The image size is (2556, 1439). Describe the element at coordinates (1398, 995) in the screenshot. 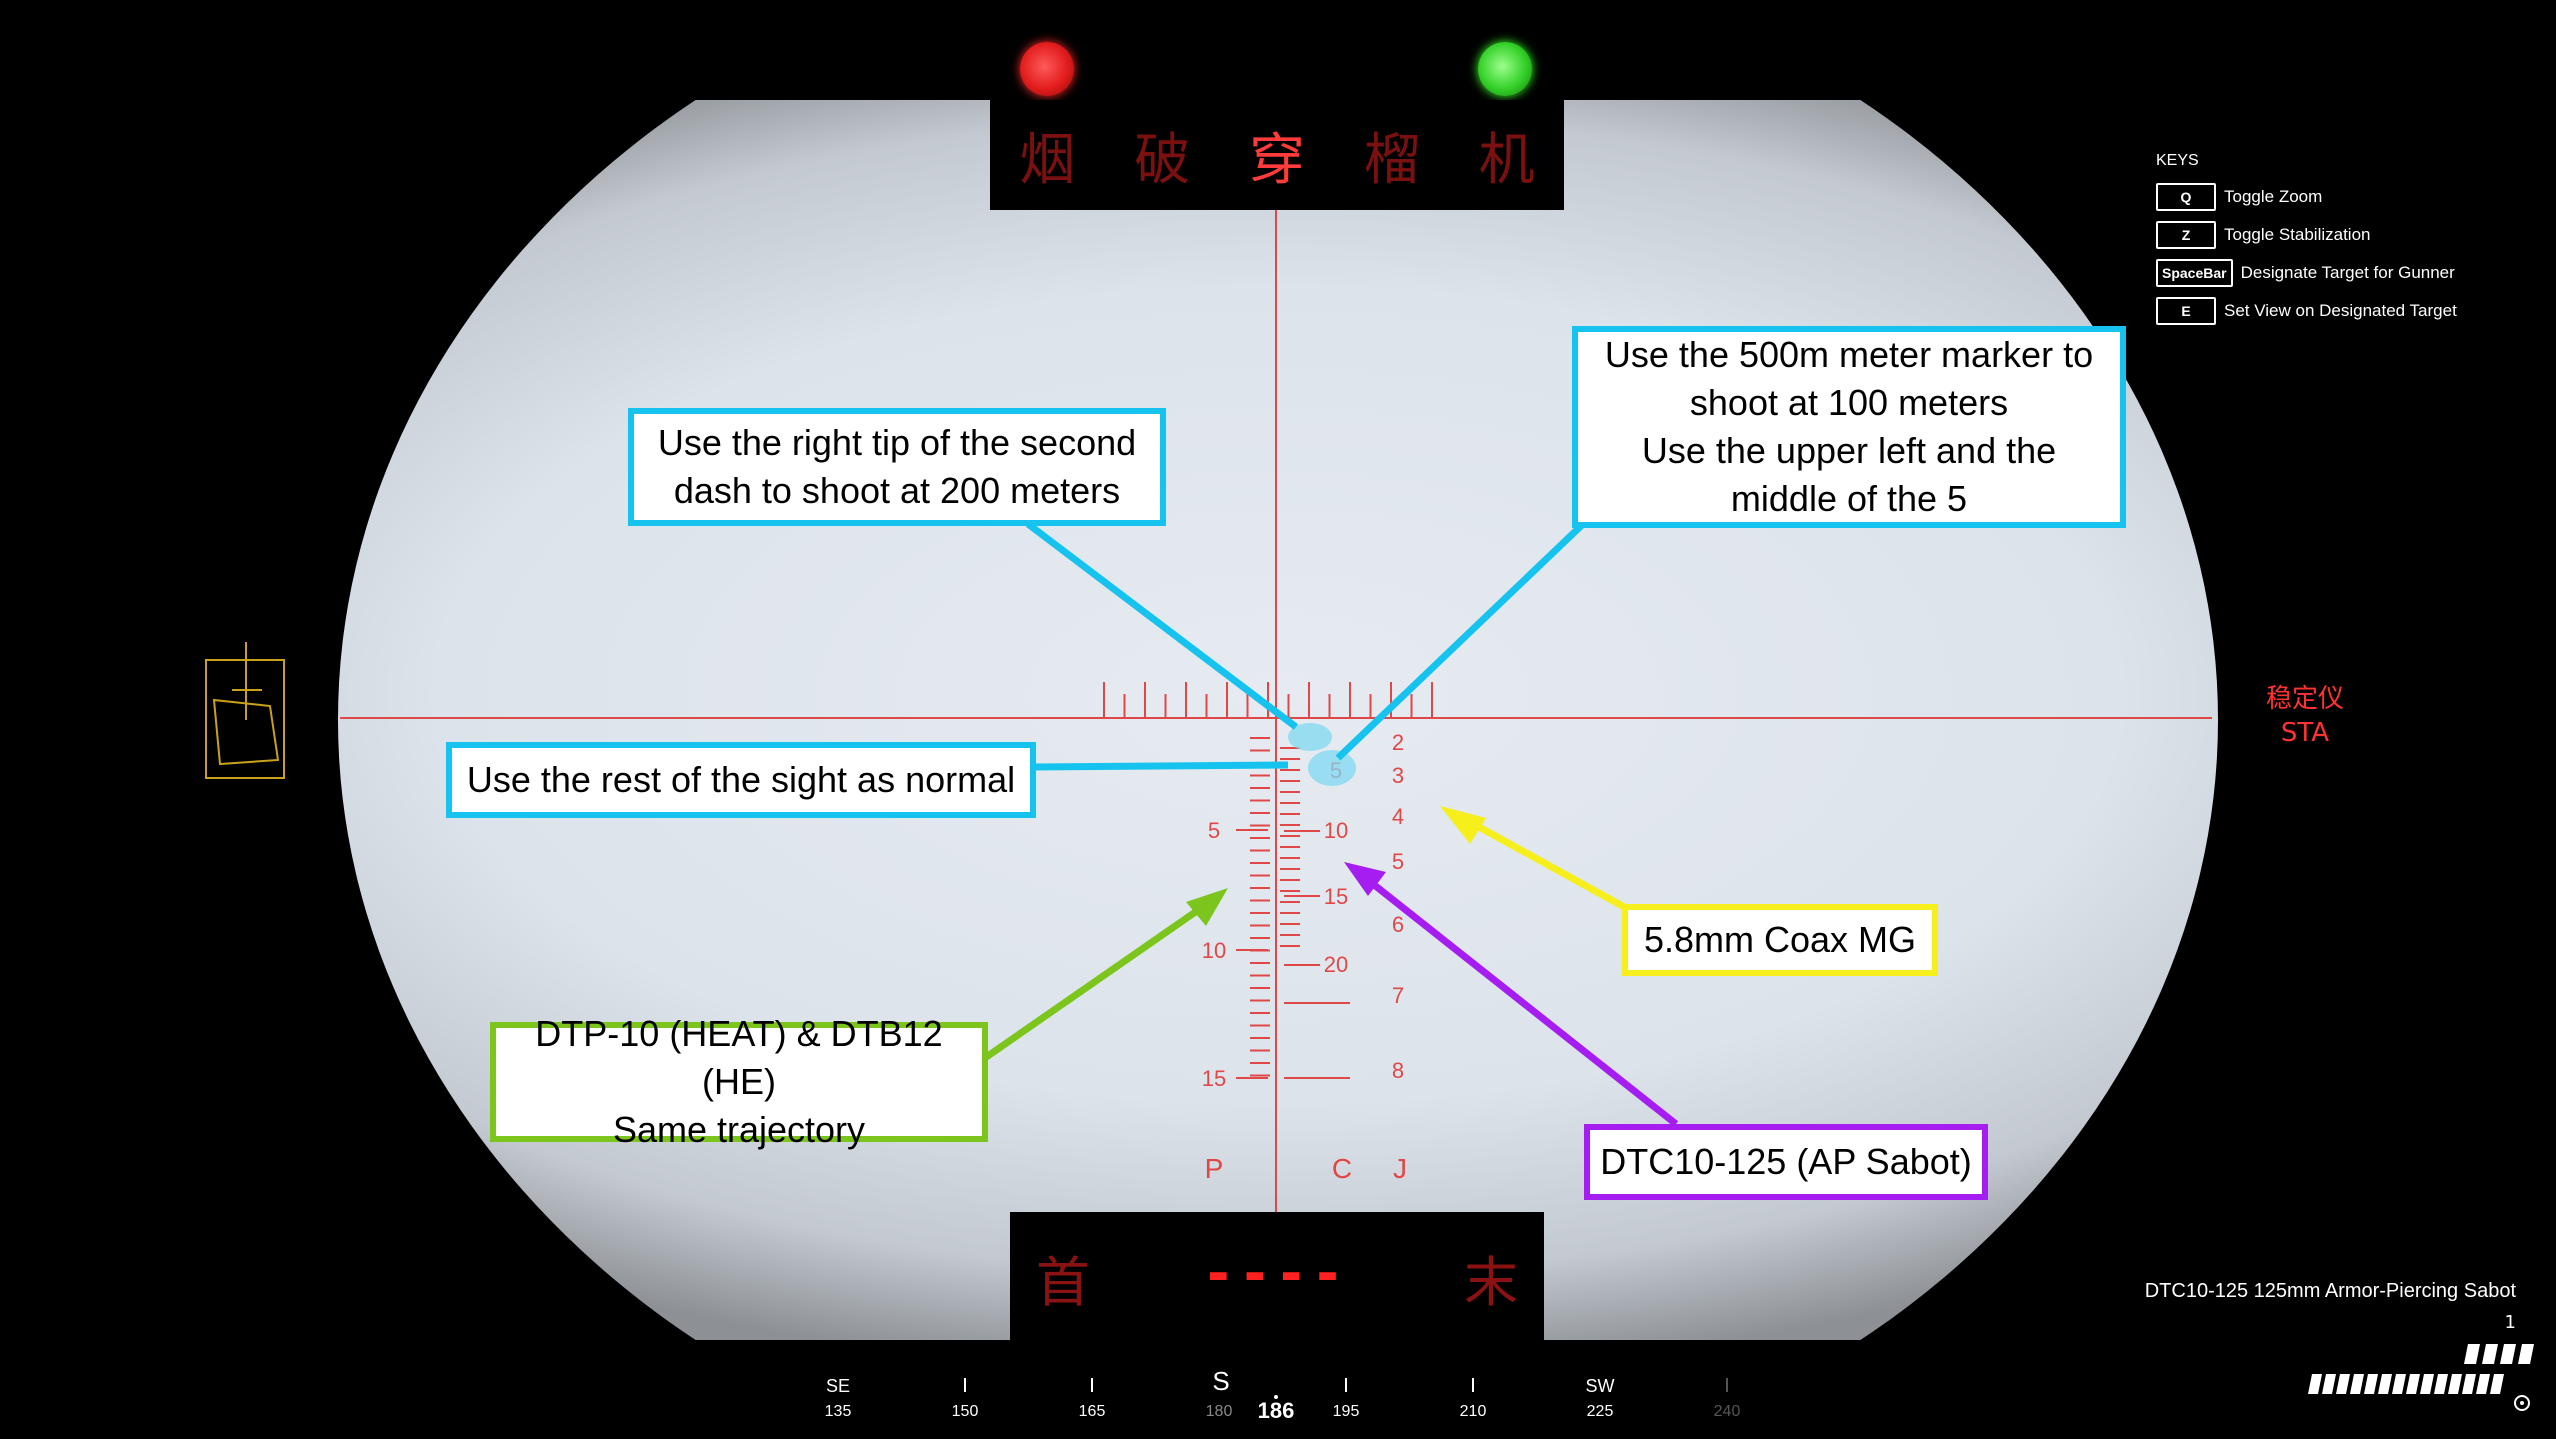

I see `coax-range-label: 7` at that location.